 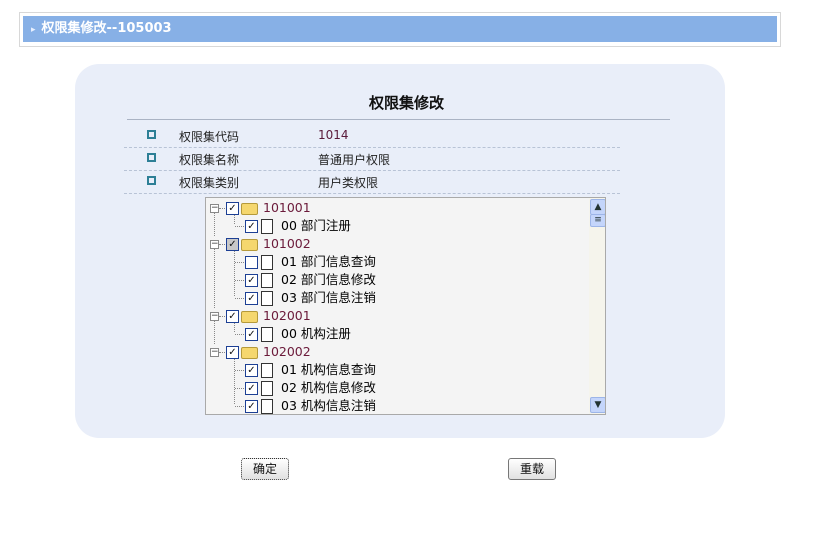 I want to click on field-label: 权限集名称, so click(x=209, y=160).